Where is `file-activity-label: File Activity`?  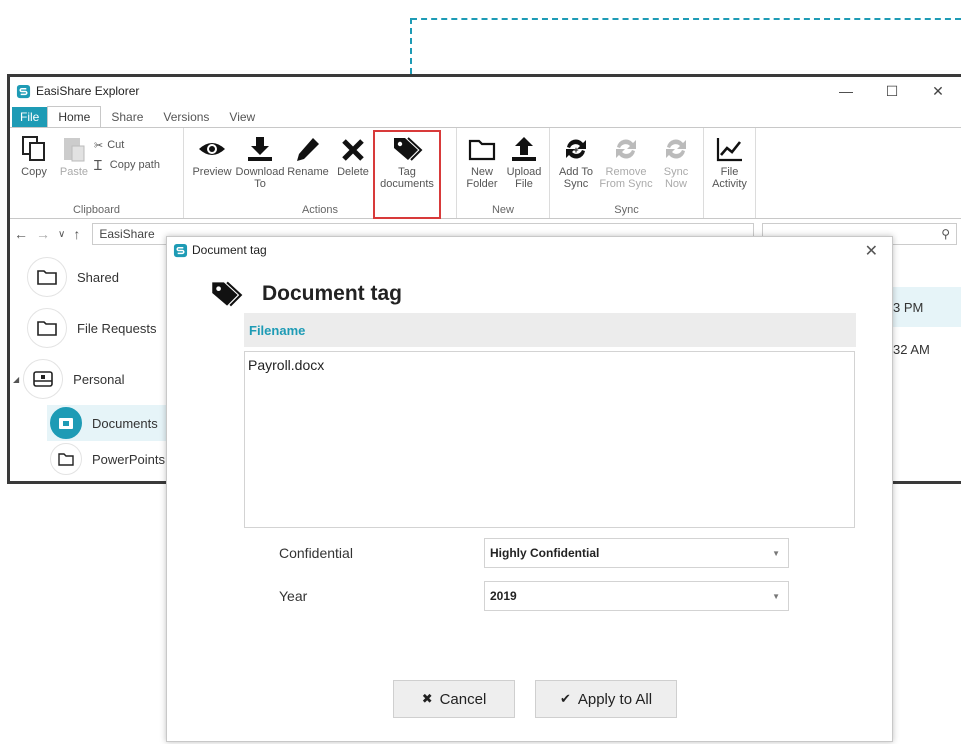
file-activity-label: File Activity is located at coordinates (729, 178).